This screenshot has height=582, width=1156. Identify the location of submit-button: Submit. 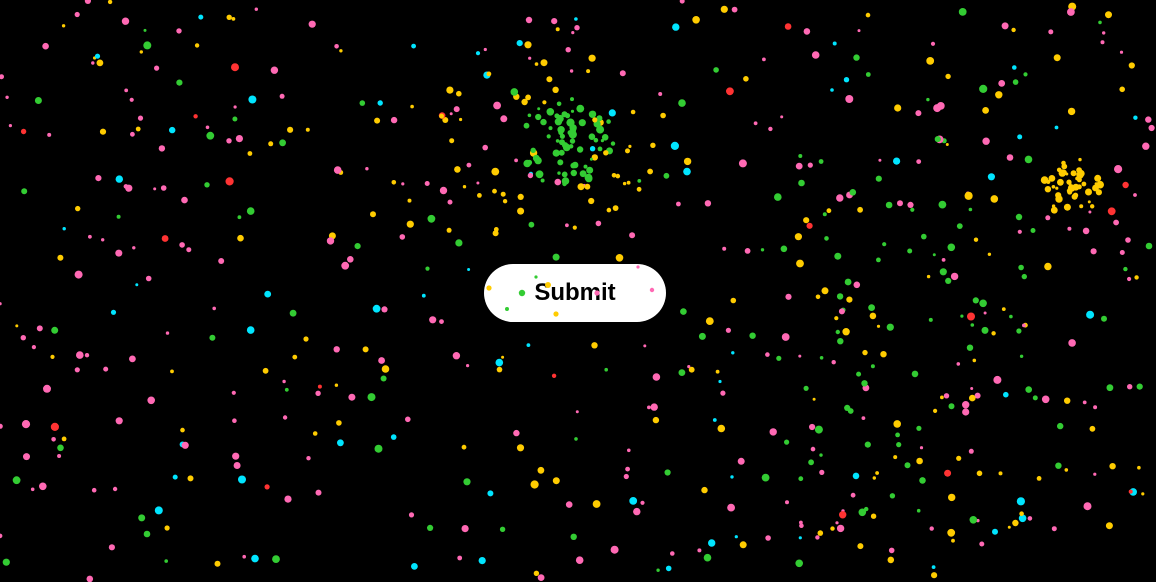
(575, 293).